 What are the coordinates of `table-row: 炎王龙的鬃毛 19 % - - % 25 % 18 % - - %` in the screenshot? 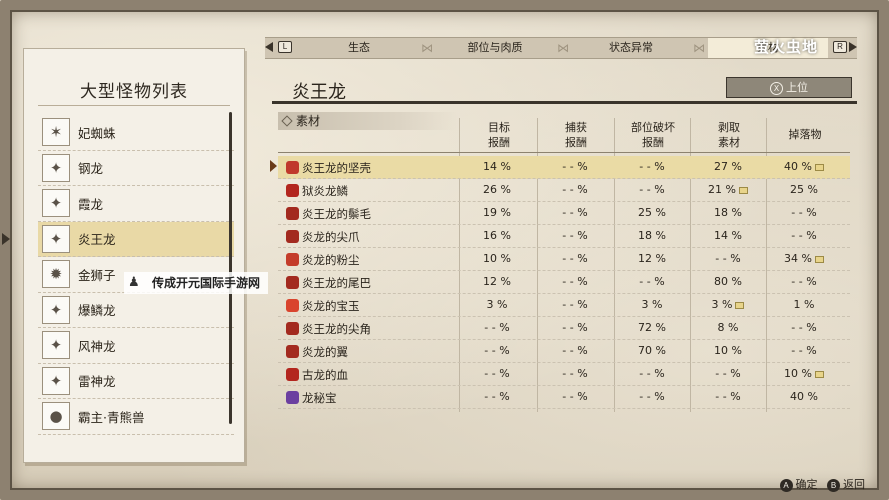 It's located at (564, 213).